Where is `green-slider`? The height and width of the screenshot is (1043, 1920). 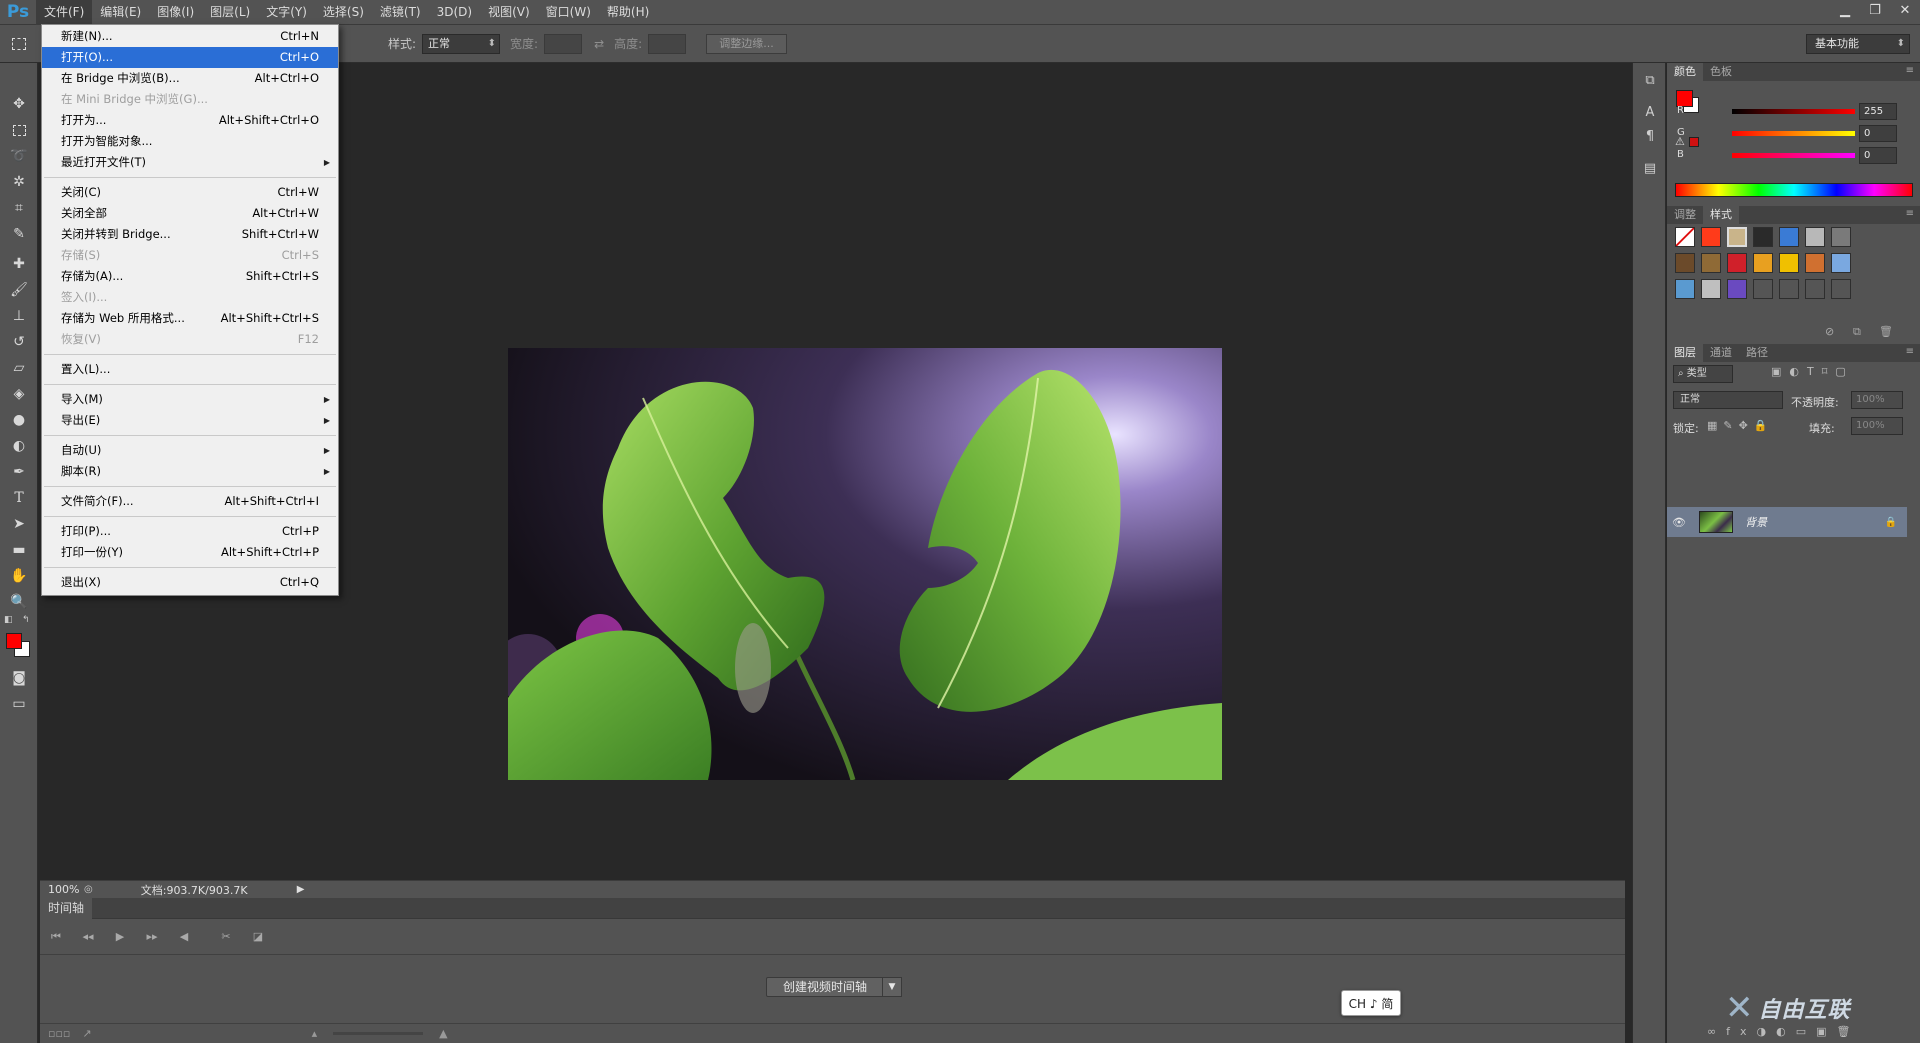 green-slider is located at coordinates (1793, 133).